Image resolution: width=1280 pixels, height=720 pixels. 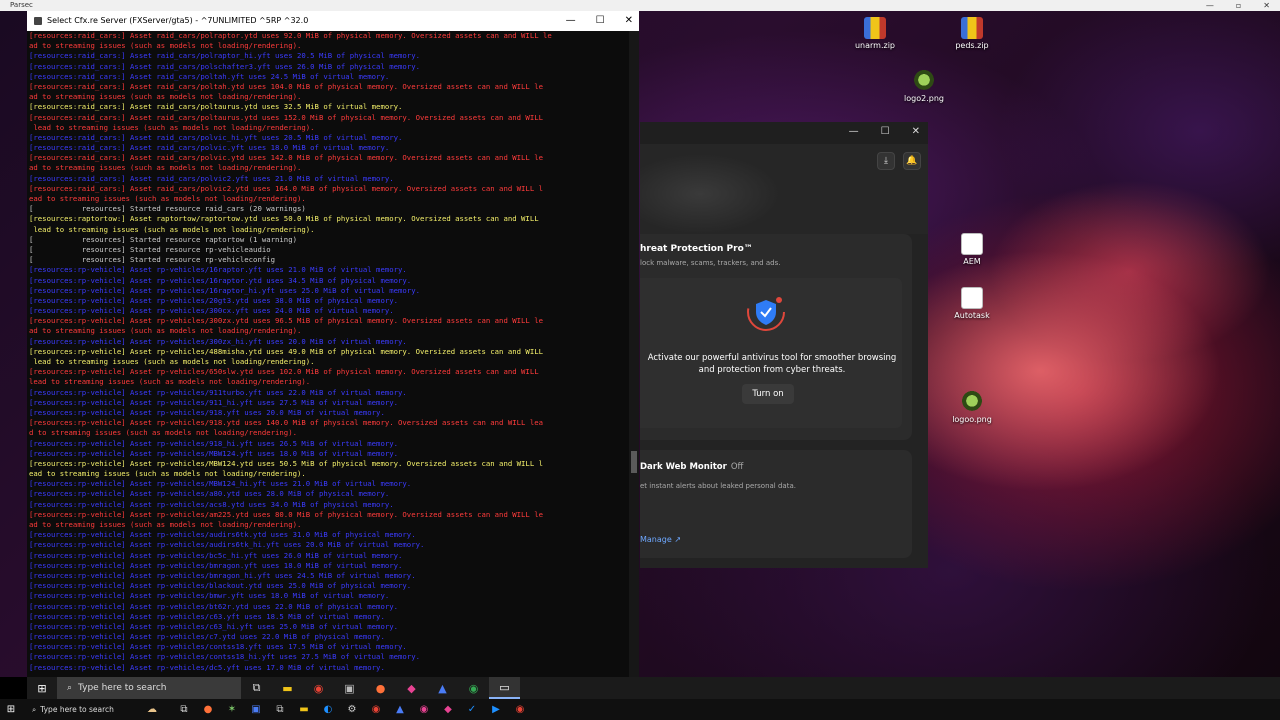 I want to click on host-taskbar-search: ⌕ Type here to search, so click(x=77, y=709).